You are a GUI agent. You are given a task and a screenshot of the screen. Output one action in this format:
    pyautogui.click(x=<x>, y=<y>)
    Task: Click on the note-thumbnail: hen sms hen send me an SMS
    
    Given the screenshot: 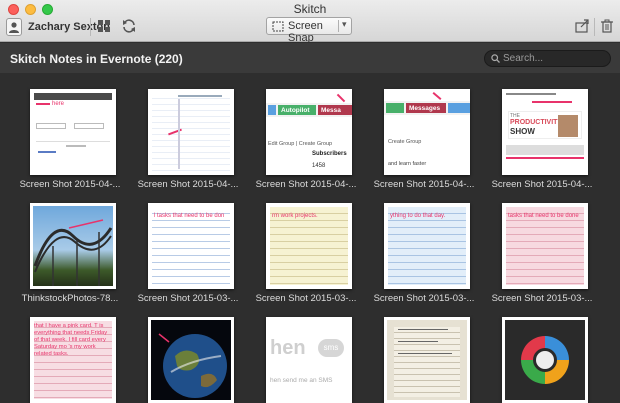 What is the action you would take?
    pyautogui.click(x=309, y=360)
    